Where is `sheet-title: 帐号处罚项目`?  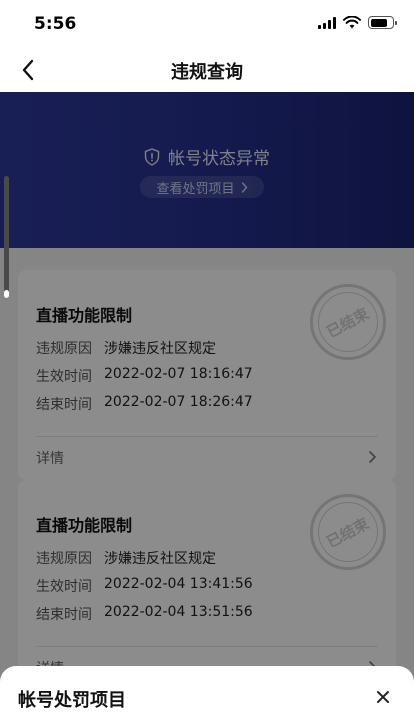 sheet-title: 帐号处罚项目 is located at coordinates (72, 700).